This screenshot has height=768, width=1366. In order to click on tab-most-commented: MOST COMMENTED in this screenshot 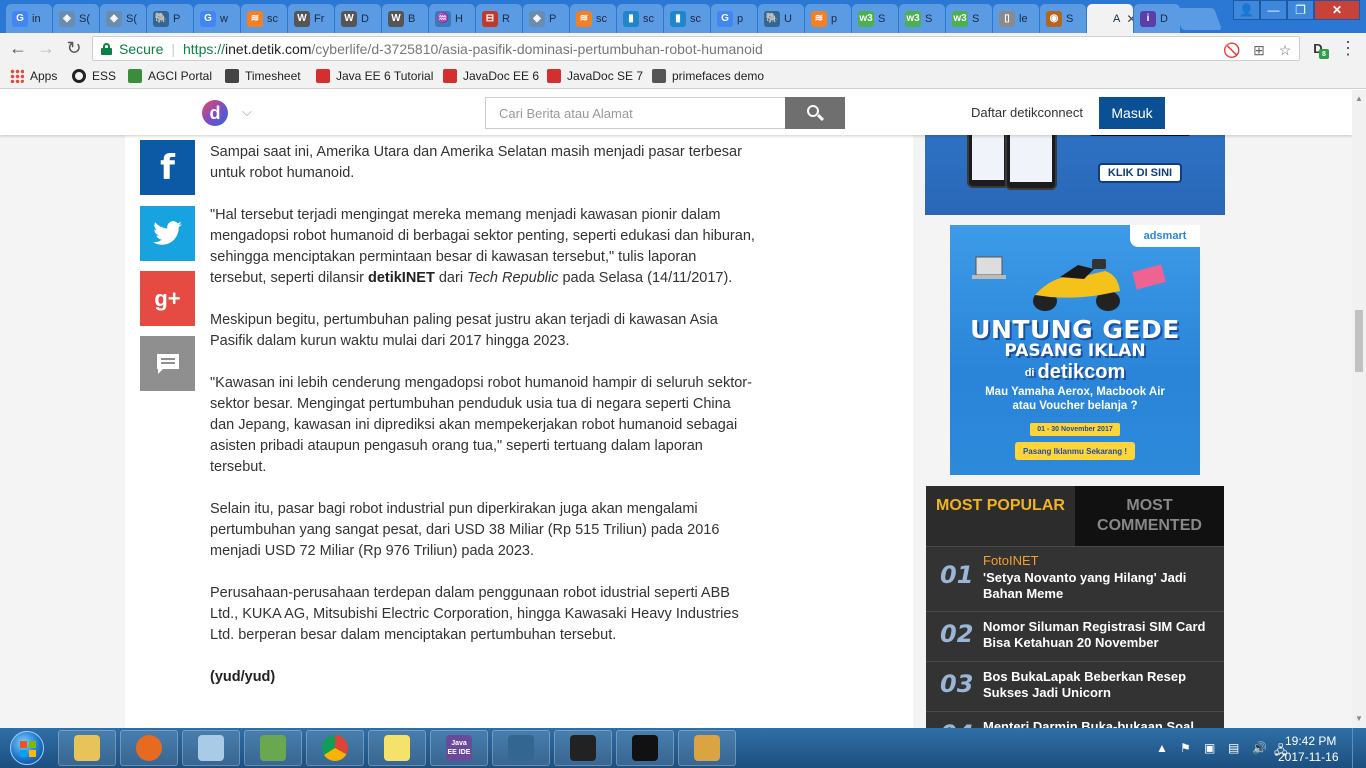, I will do `click(1149, 516)`.